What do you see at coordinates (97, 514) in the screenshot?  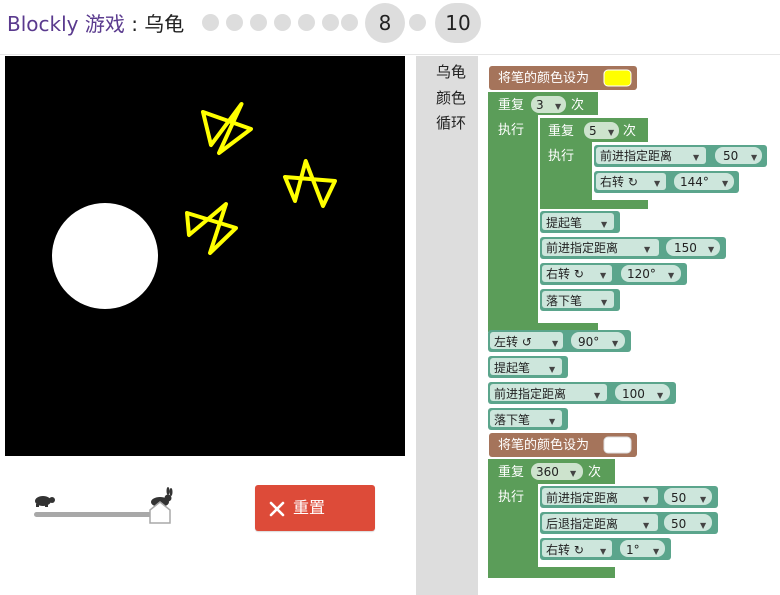 I see `speed-slider-track` at bounding box center [97, 514].